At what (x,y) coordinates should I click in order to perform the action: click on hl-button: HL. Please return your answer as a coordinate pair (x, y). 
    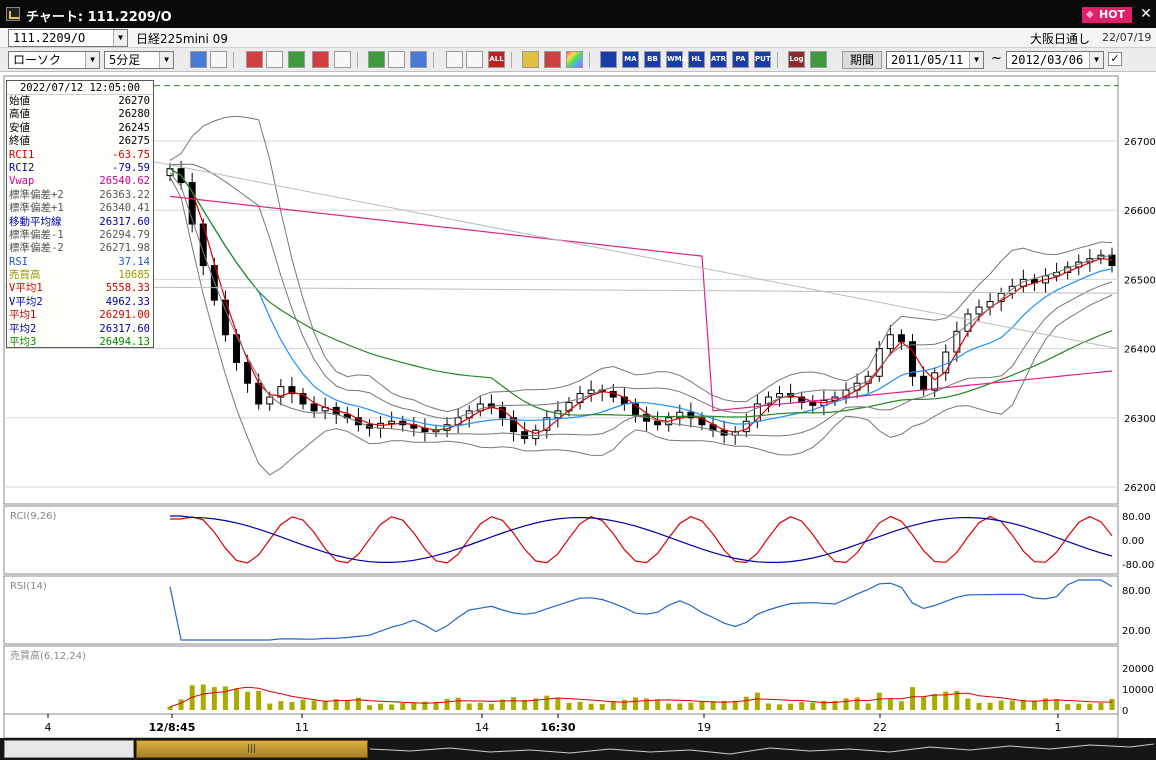
    Looking at the image, I should click on (696, 59).